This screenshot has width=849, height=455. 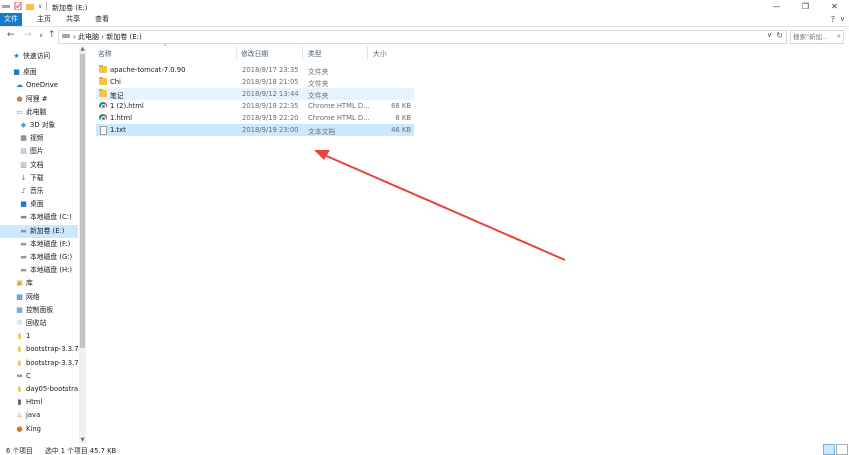 What do you see at coordinates (103, 130) in the screenshot?
I see `text-file-icon` at bounding box center [103, 130].